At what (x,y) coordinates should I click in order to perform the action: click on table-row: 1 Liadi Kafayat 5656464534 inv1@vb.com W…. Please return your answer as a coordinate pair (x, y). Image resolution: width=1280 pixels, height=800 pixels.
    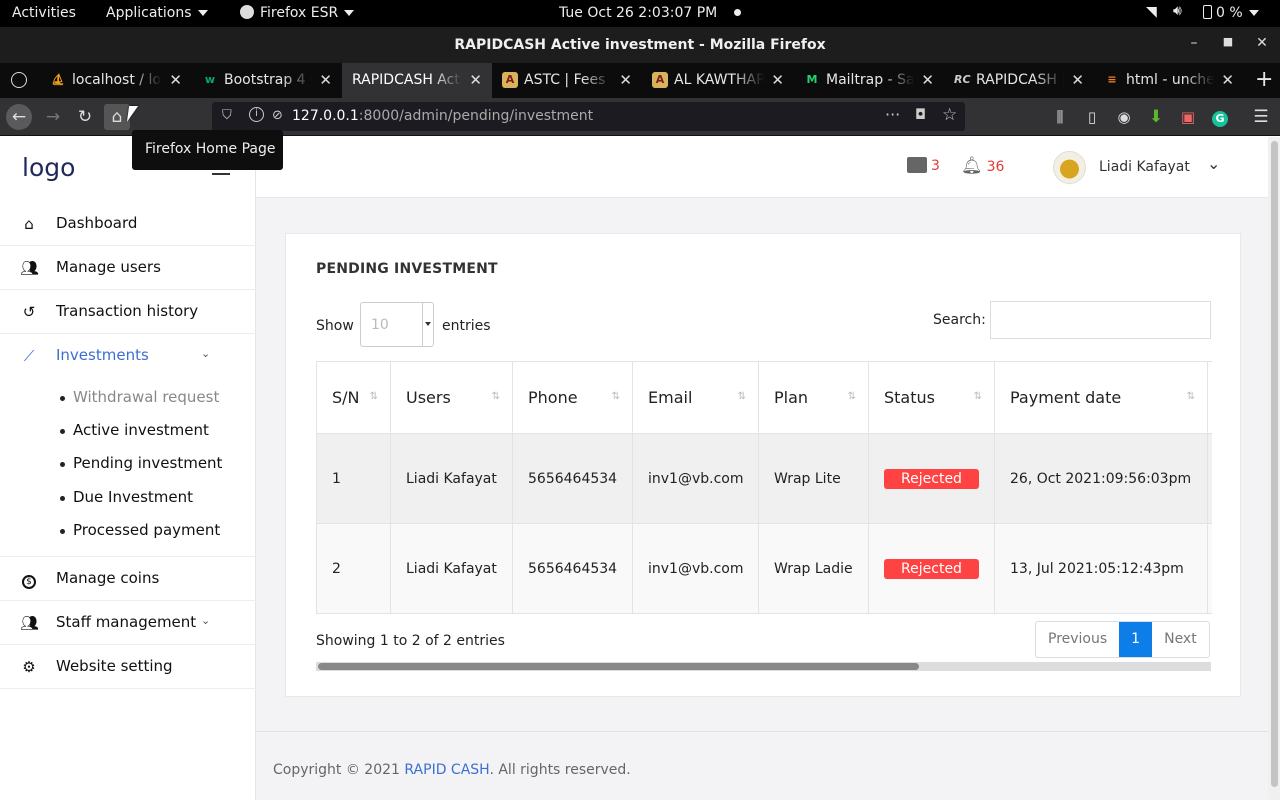
    Looking at the image, I should click on (764, 478).